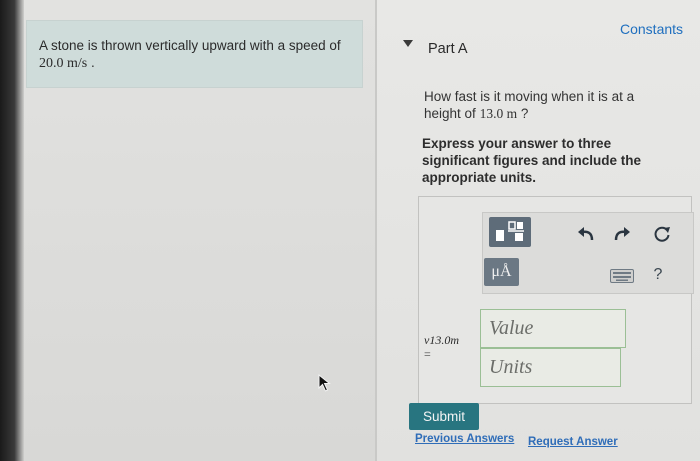  I want to click on units-button-label: μÅ, so click(501, 271).